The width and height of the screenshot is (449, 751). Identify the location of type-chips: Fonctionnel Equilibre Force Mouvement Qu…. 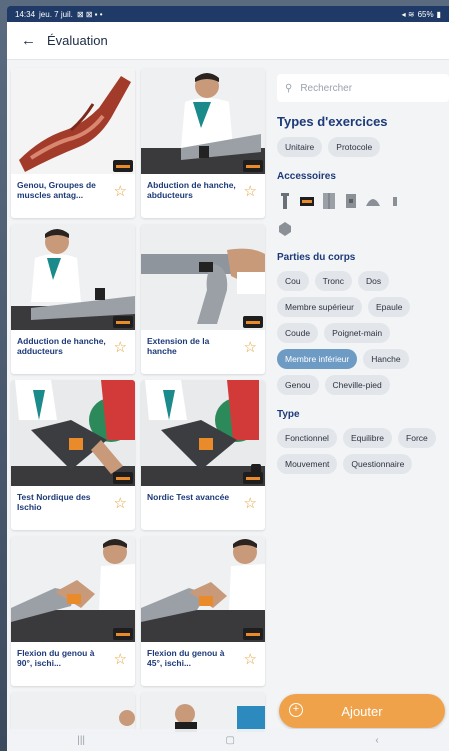
(363, 451).